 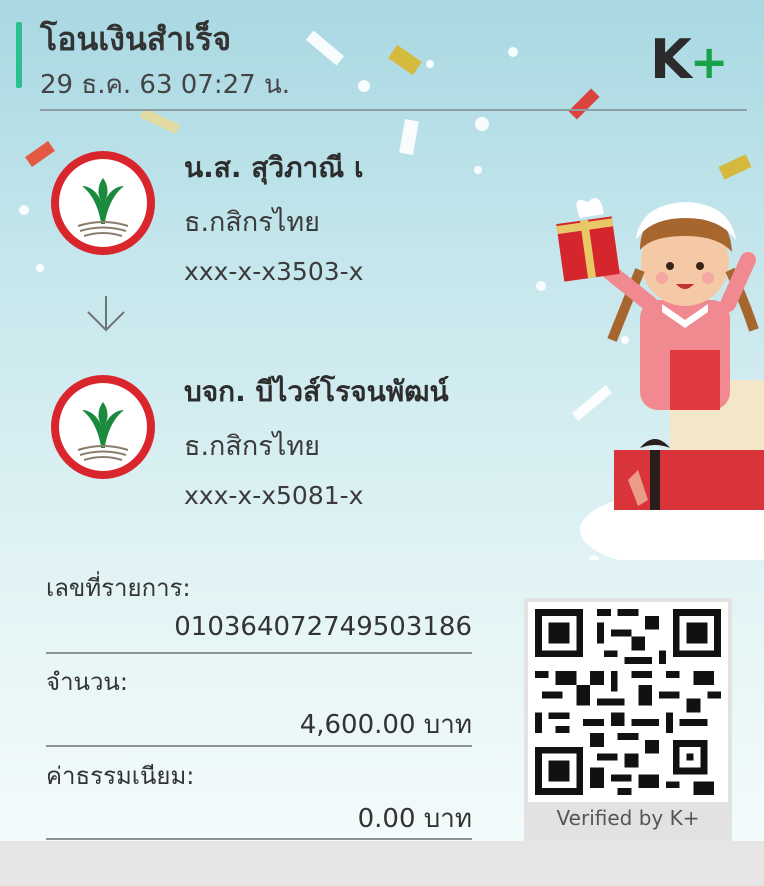 What do you see at coordinates (259, 653) in the screenshot?
I see `reference-divider` at bounding box center [259, 653].